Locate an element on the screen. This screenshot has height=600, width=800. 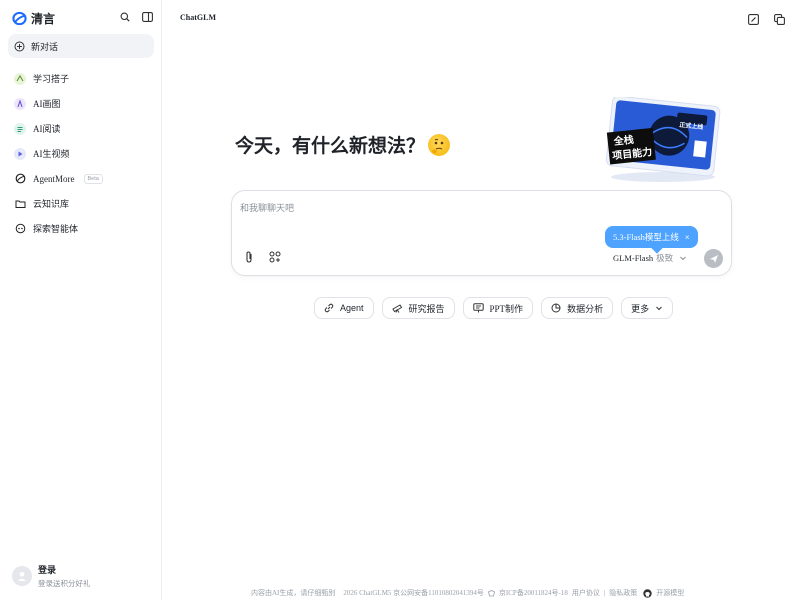
model-name: GLM-Flash is located at coordinates (633, 258).